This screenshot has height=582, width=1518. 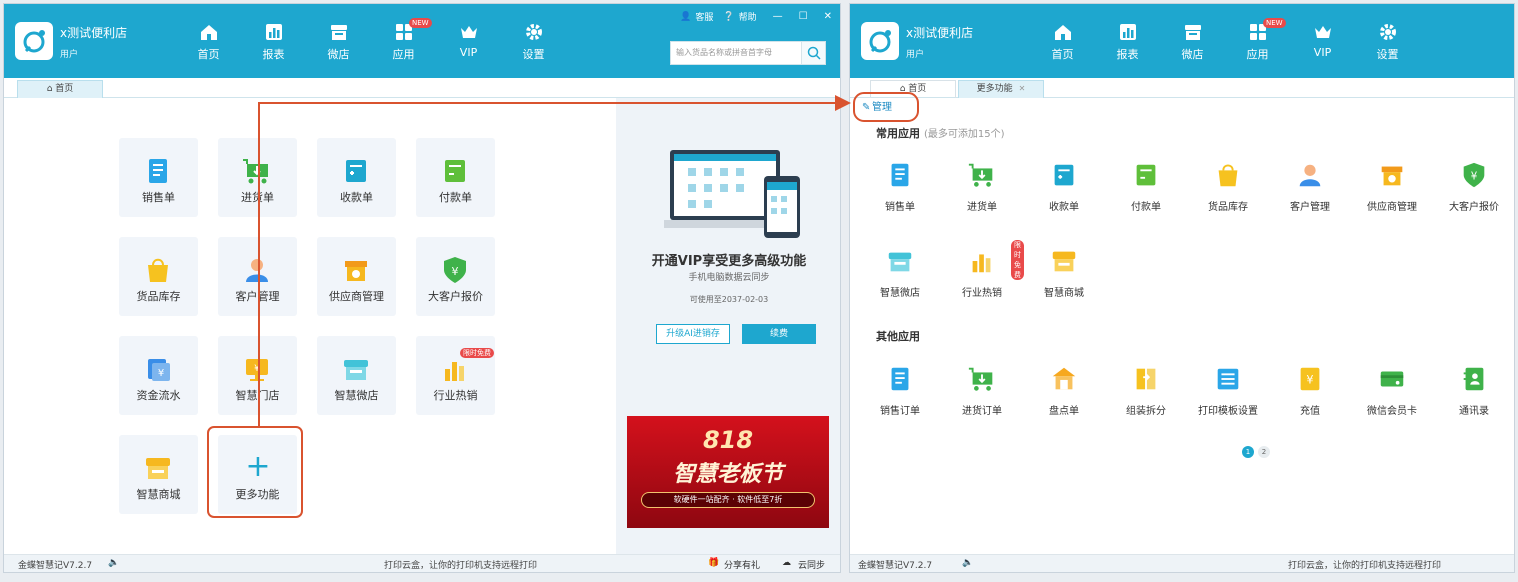 I want to click on purchase-cart-icon, so click(x=982, y=379).